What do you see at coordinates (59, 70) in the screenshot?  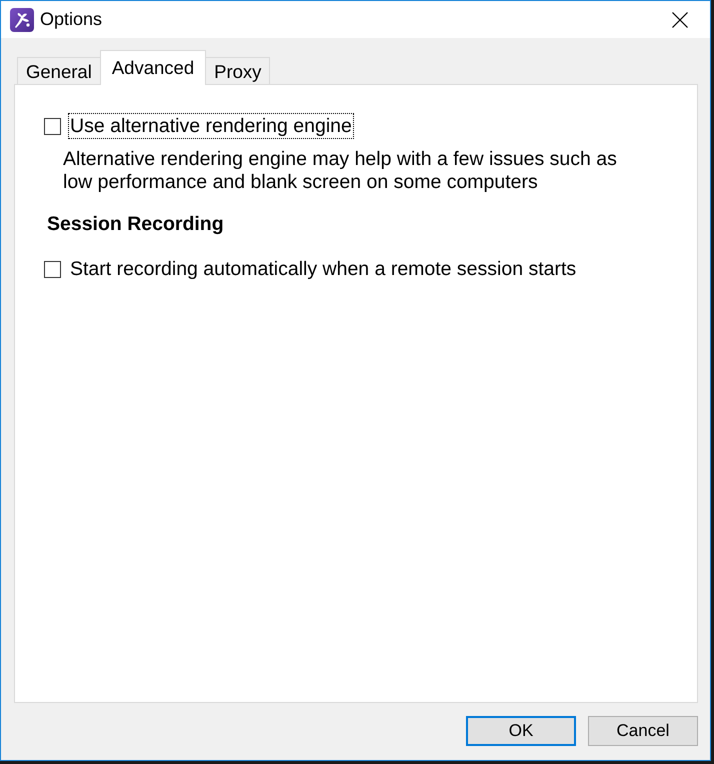 I see `tab: General` at bounding box center [59, 70].